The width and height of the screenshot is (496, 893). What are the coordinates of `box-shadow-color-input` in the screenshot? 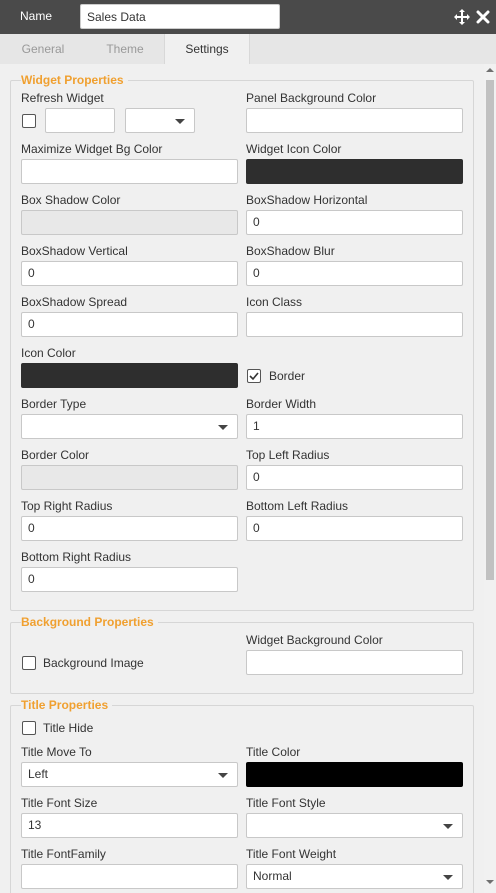 It's located at (129, 222).